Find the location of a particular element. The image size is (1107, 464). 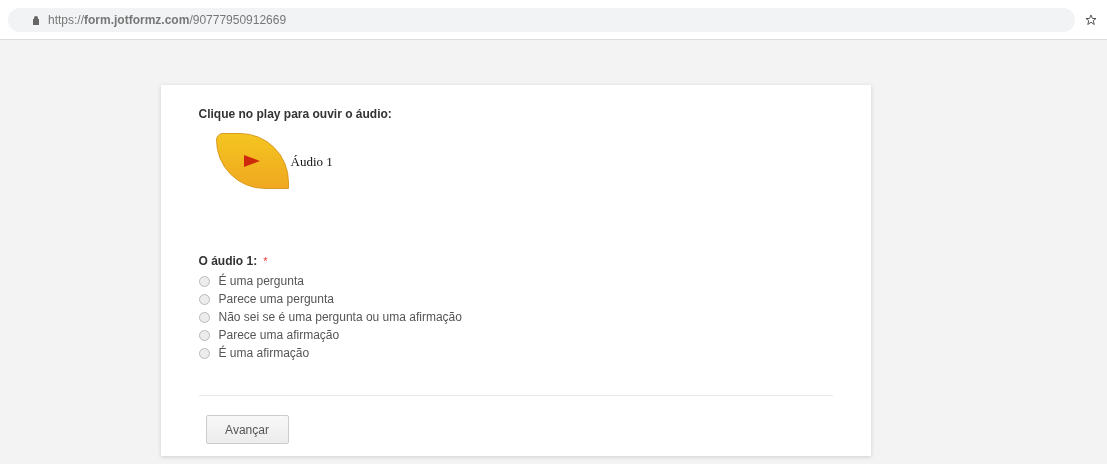

submit-button: Avançar is located at coordinates (247, 429).